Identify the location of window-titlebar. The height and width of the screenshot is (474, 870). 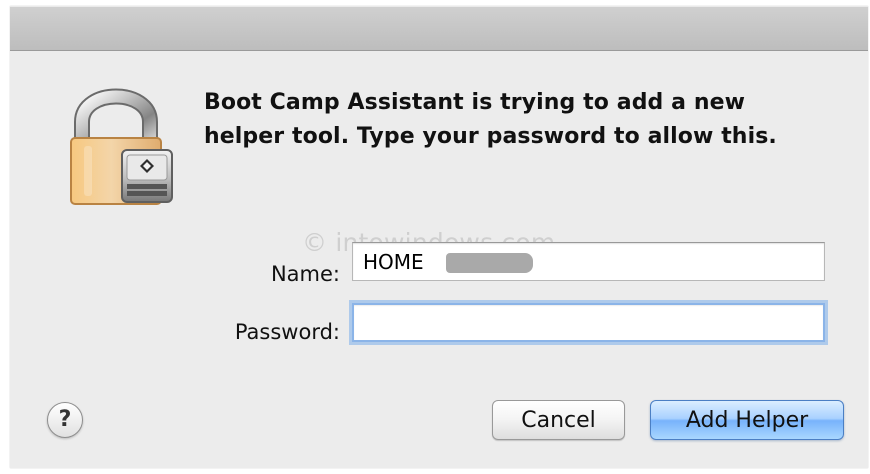
(439, 28).